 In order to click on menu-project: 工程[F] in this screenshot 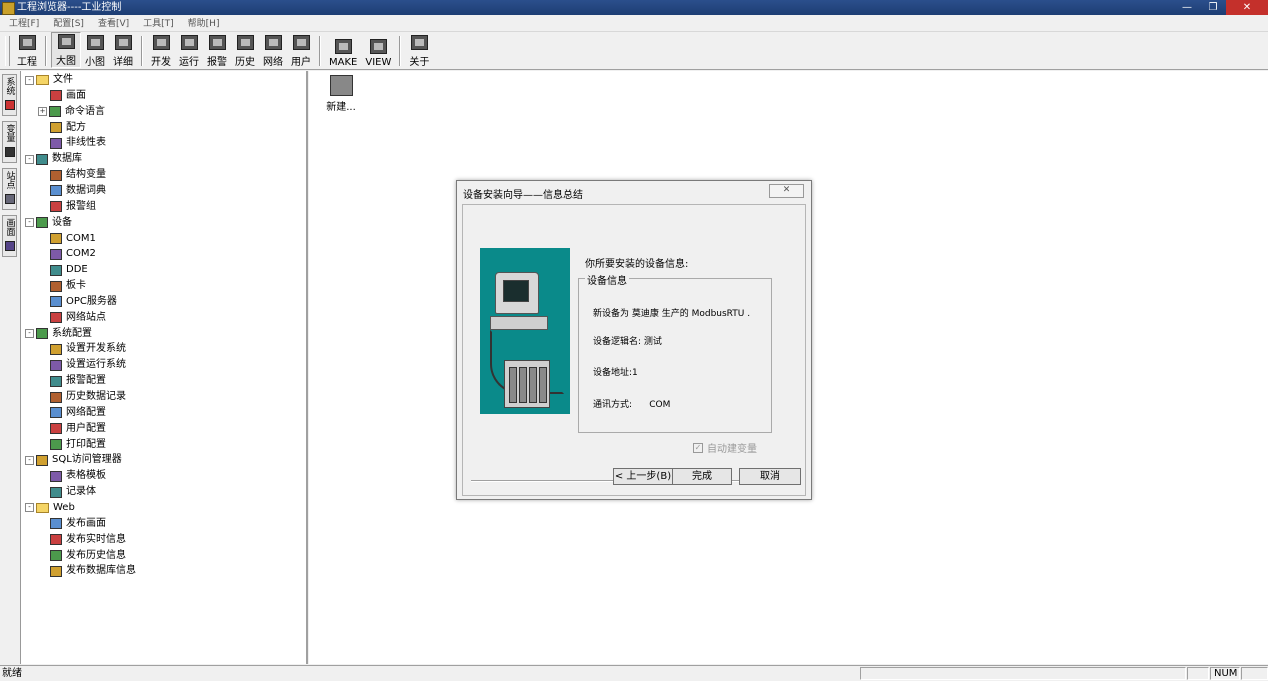, I will do `click(22, 24)`.